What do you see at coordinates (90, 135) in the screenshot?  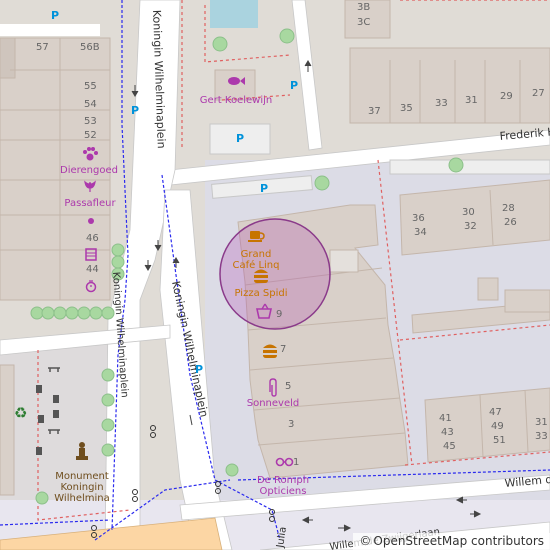 I see `house-number: 52` at bounding box center [90, 135].